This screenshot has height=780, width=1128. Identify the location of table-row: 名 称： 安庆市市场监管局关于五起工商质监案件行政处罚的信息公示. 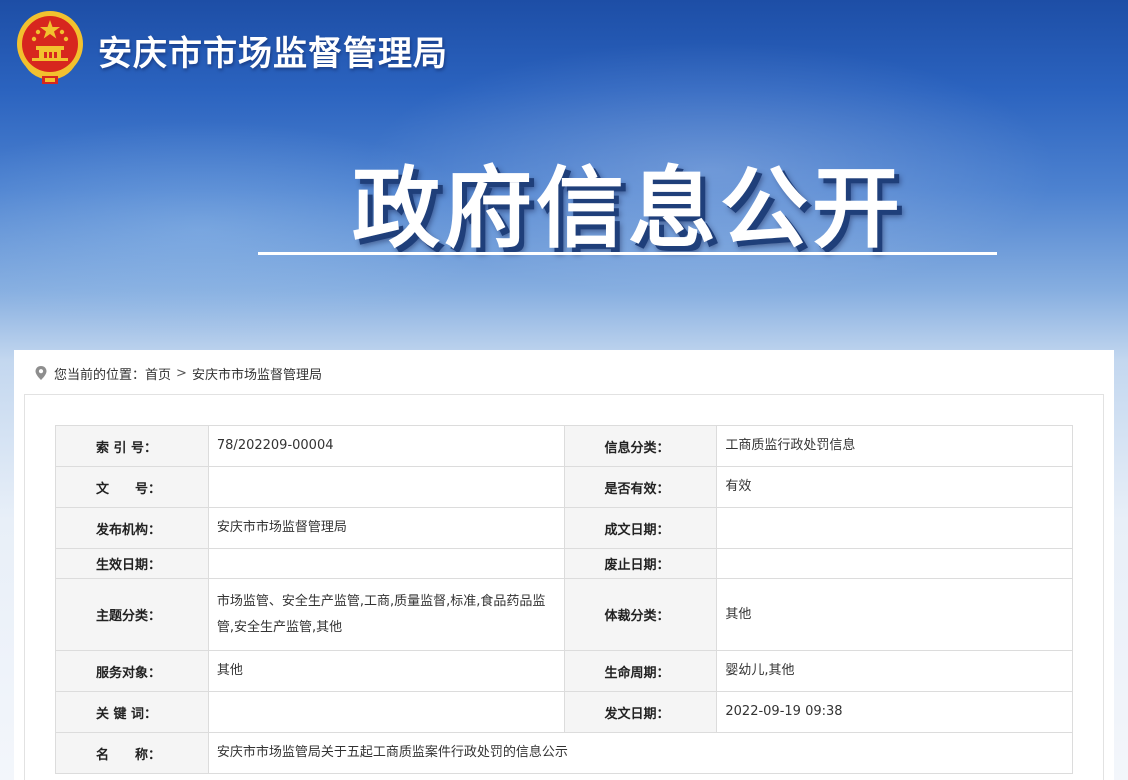
(564, 753).